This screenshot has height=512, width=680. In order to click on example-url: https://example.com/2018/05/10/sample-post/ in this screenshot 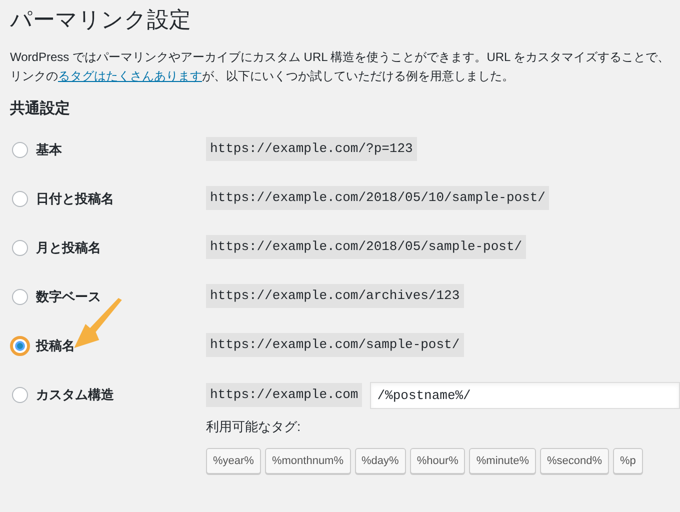, I will do `click(378, 198)`.